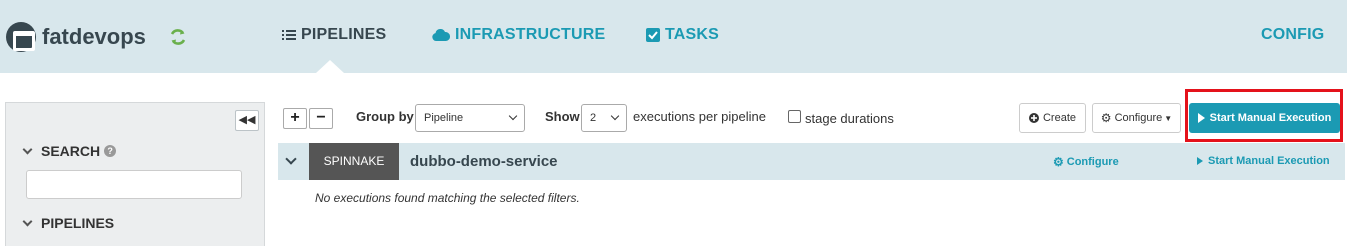  Describe the element at coordinates (178, 37) in the screenshot. I see `refresh-icon` at that location.